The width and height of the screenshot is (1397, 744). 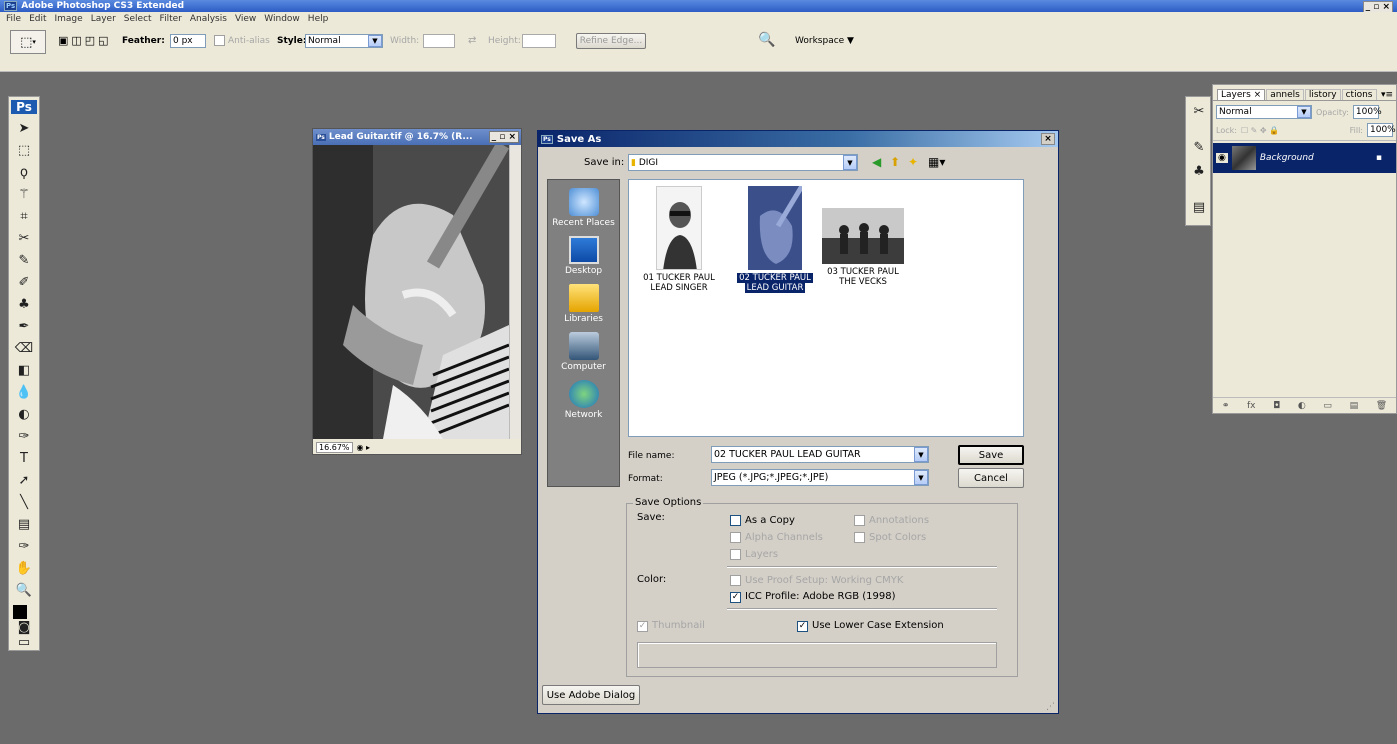 I want to click on back-icon: ◀, so click(x=876, y=162).